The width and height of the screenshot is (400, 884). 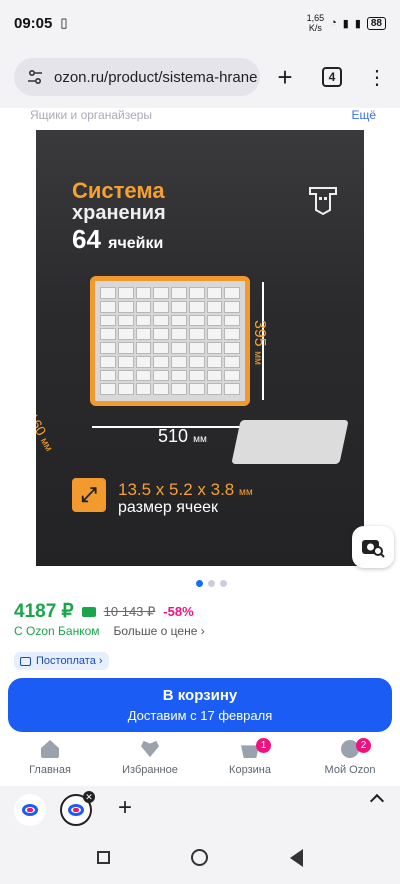 I want to click on url-bar: ozon.ru/product/sistema-hrane, so click(x=137, y=77).